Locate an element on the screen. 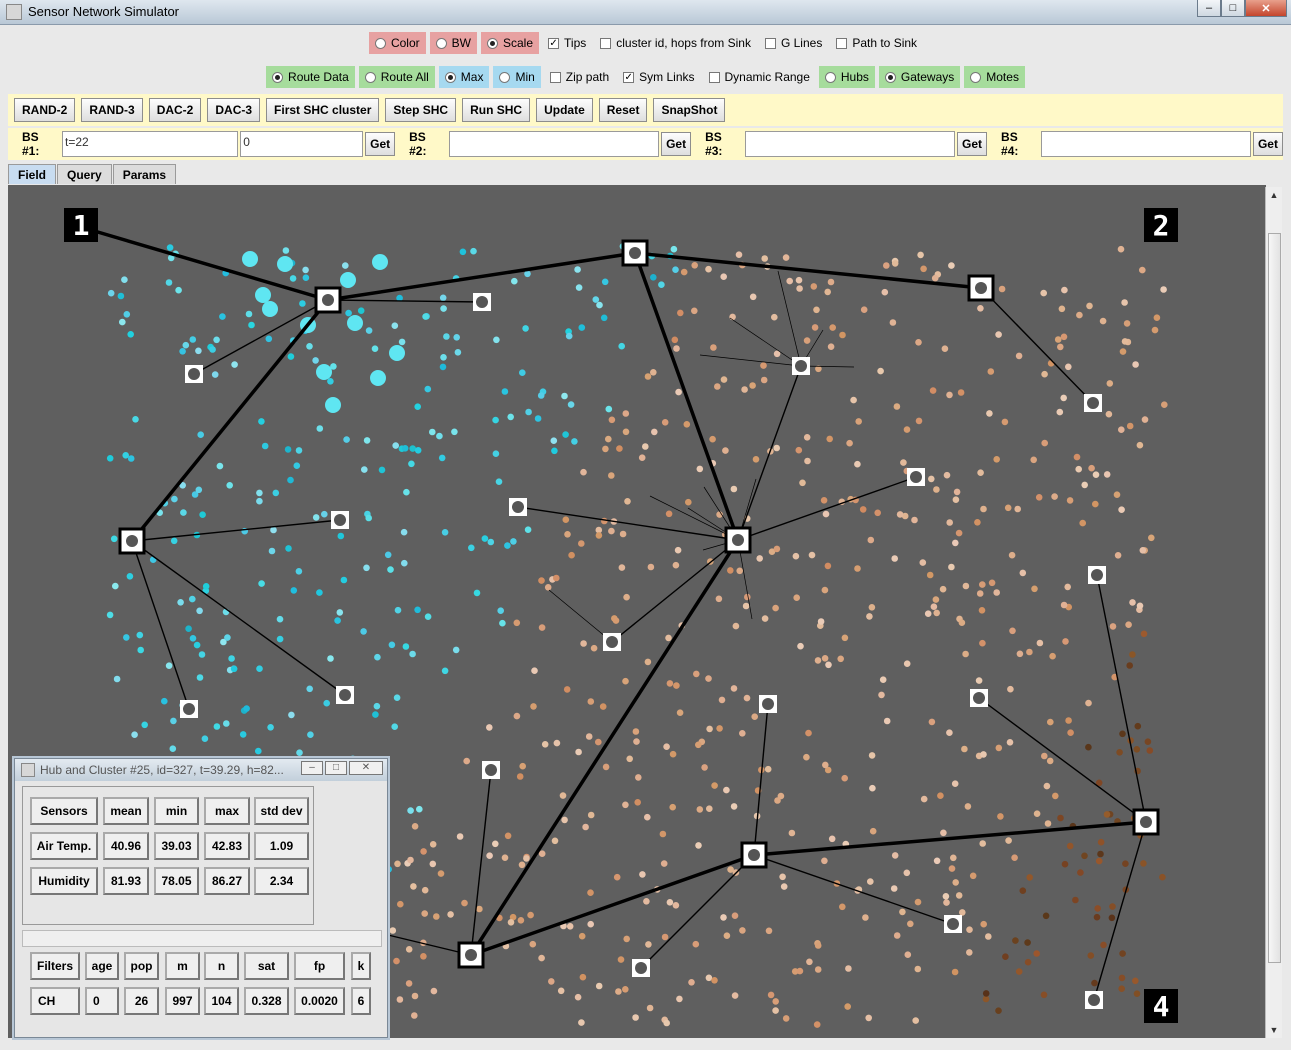  option-gateways: Gateways is located at coordinates (919, 77).